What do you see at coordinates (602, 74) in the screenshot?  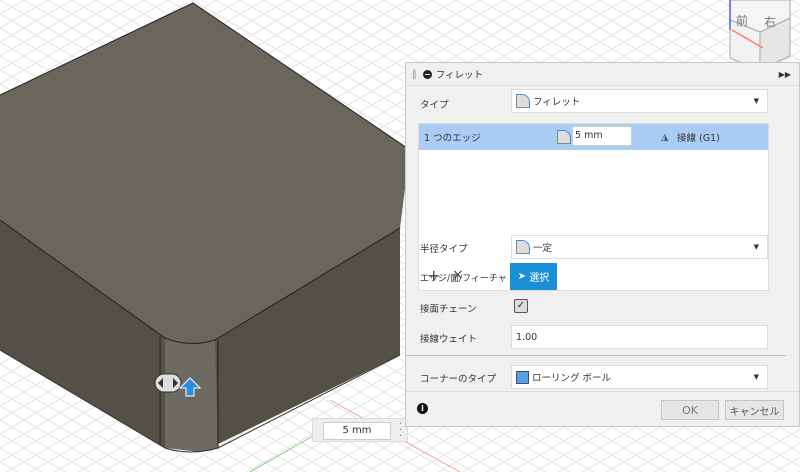 I see `dialog-header: ‖ フィレット ▶▶` at bounding box center [602, 74].